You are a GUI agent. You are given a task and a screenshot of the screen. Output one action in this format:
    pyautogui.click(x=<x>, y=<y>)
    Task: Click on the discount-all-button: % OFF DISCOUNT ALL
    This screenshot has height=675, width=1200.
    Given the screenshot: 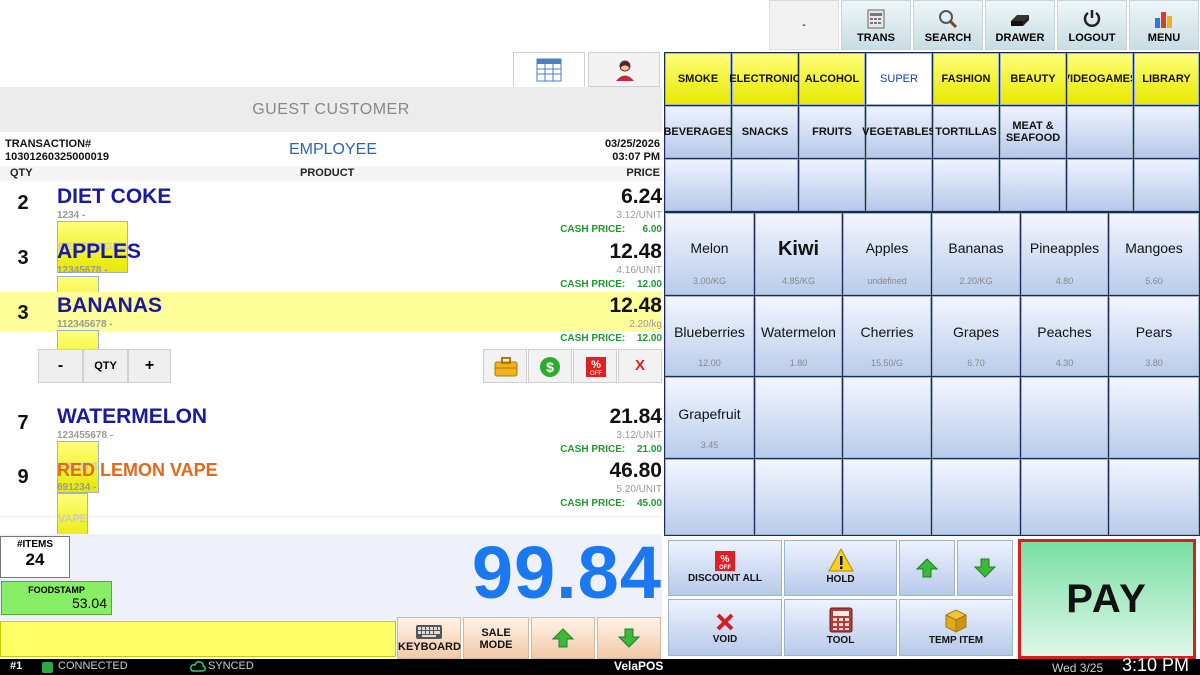 What is the action you would take?
    pyautogui.click(x=725, y=568)
    